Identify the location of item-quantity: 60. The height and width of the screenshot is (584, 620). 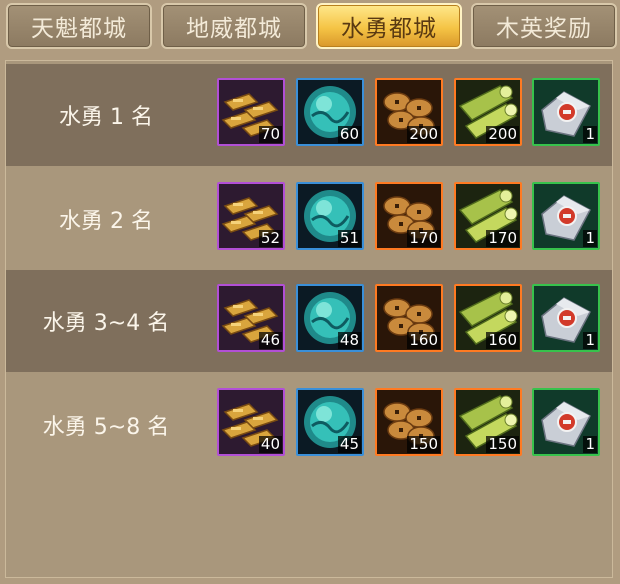
(349, 134).